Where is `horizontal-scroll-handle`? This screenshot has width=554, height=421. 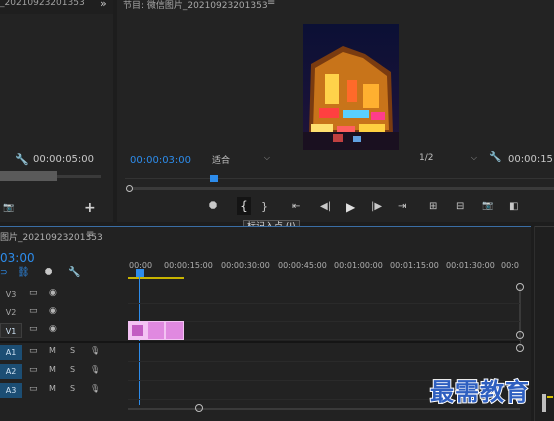 horizontal-scroll-handle is located at coordinates (199, 408).